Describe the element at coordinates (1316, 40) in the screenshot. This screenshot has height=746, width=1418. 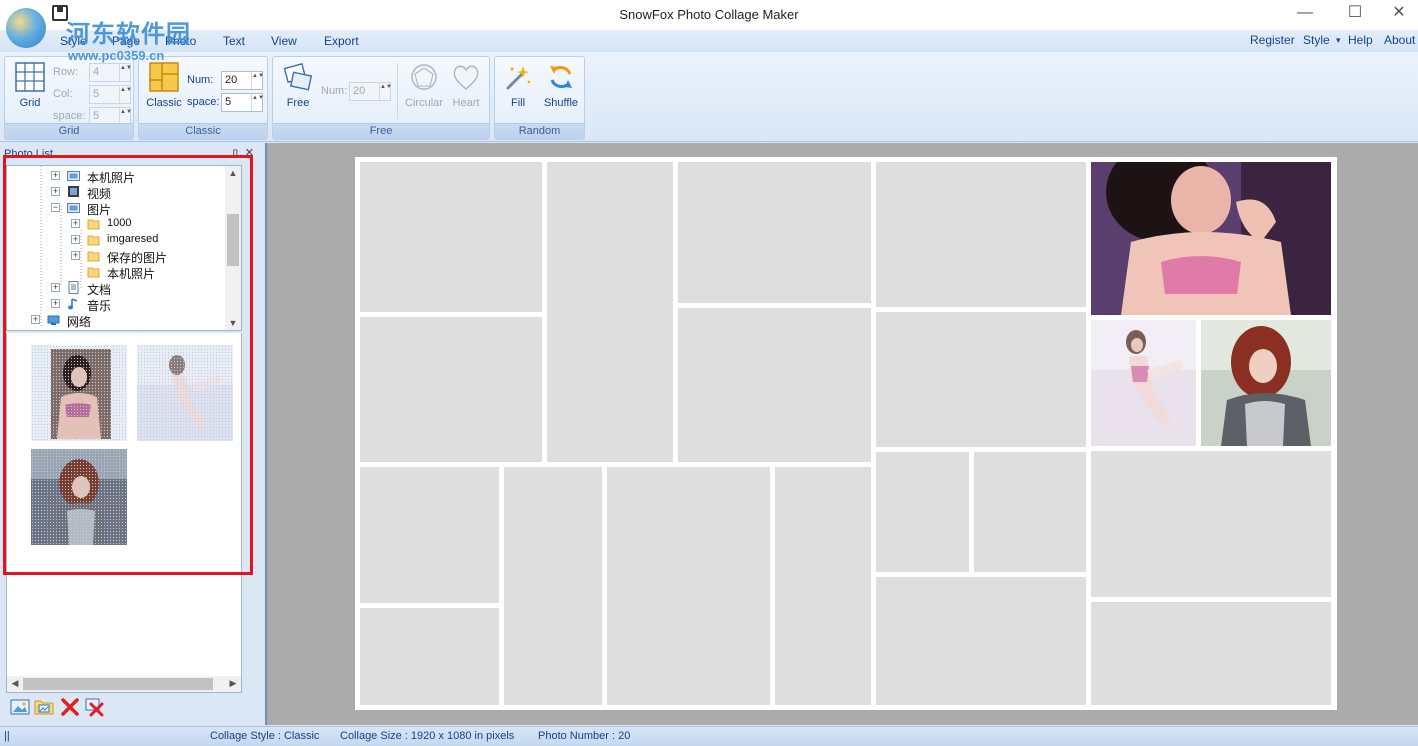
I see `menu-style-theme: Style` at that location.